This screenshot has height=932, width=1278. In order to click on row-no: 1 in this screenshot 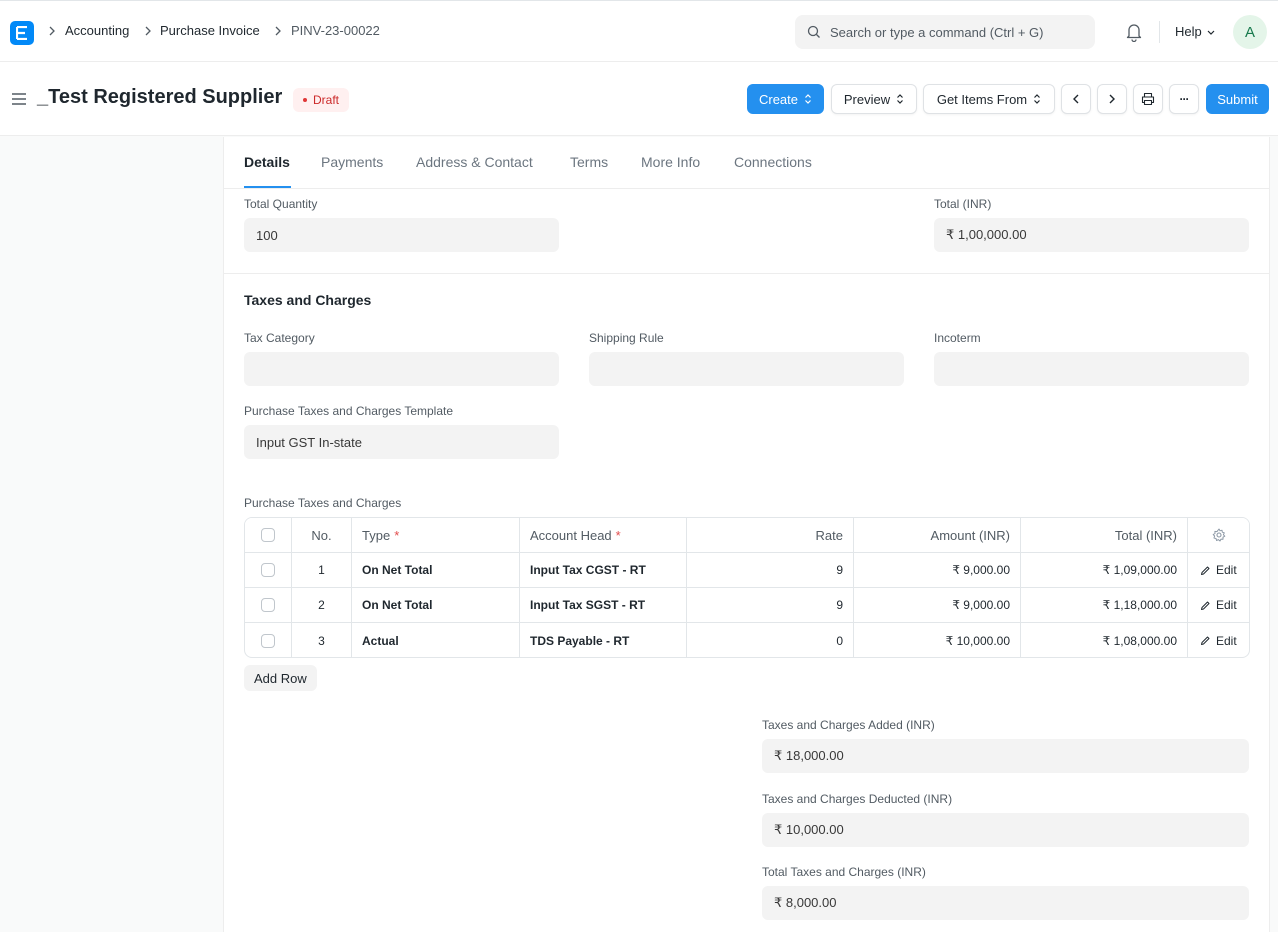, I will do `click(322, 570)`.